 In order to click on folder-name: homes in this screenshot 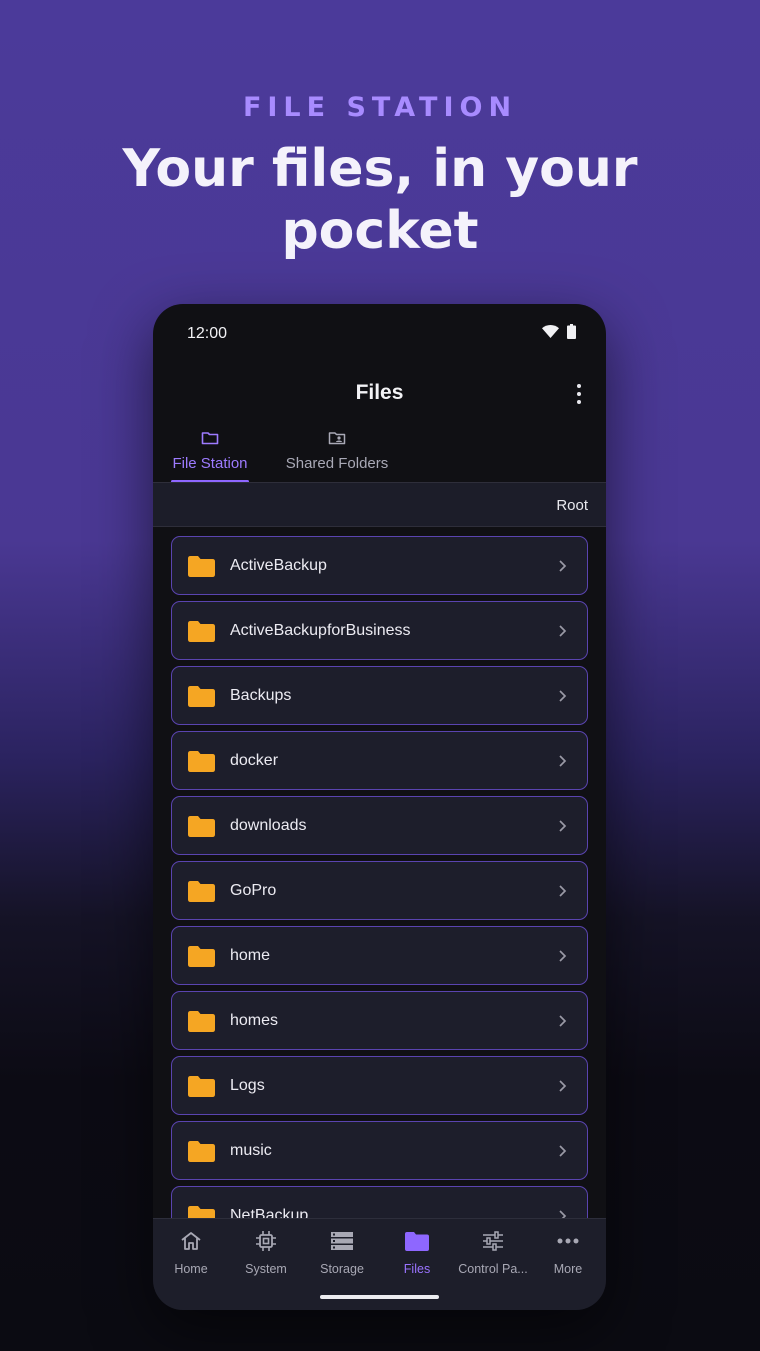, I will do `click(254, 1020)`.